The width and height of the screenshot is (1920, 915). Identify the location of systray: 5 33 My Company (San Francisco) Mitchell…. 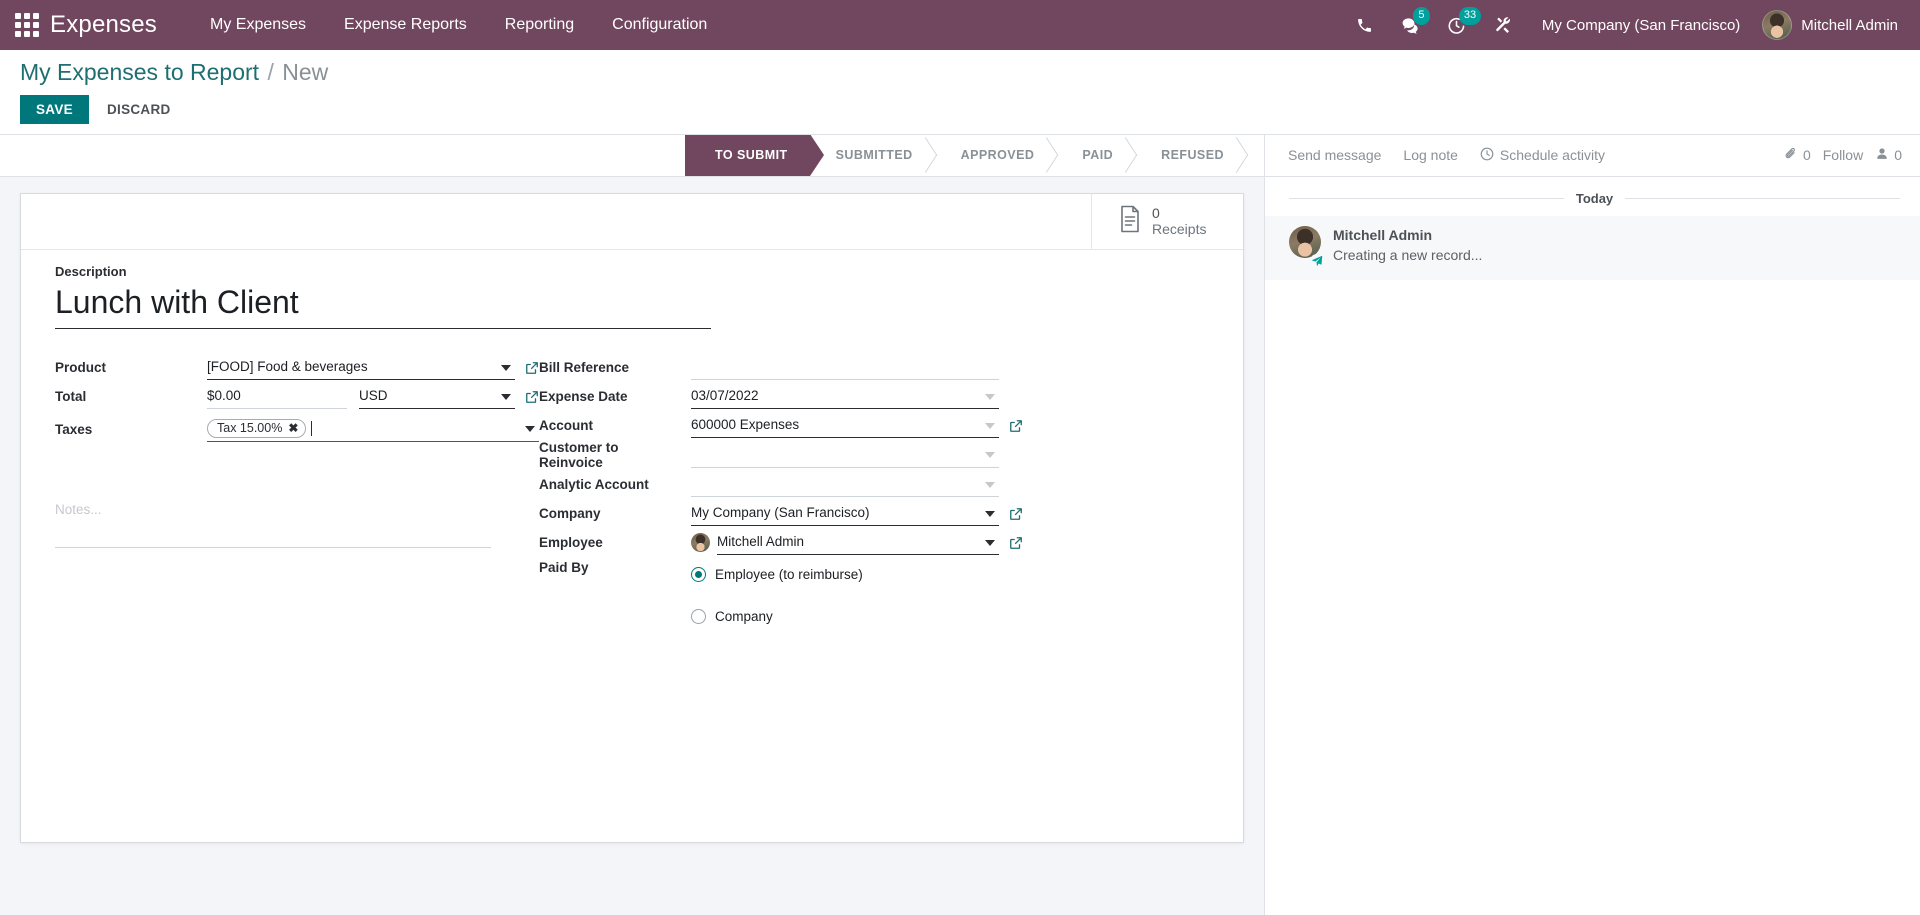
(1622, 25).